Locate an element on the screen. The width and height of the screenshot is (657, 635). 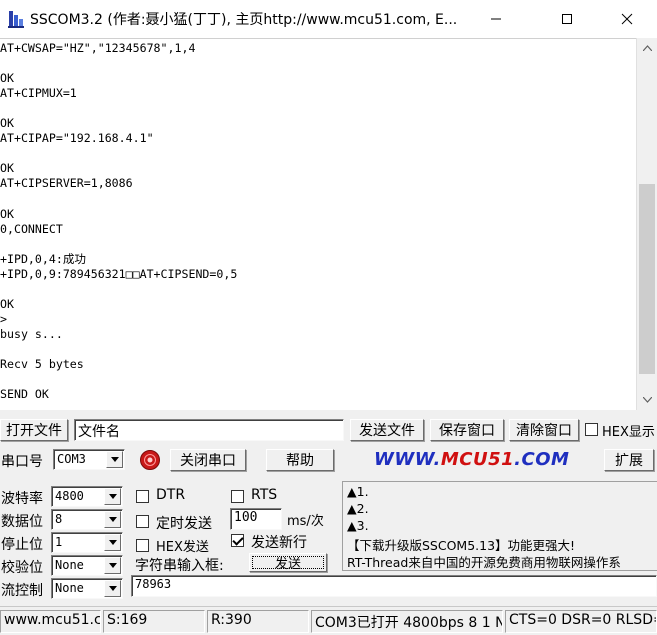
status-port-info: COM3已打开 4800bps 8 1 None None is located at coordinates (407, 621).